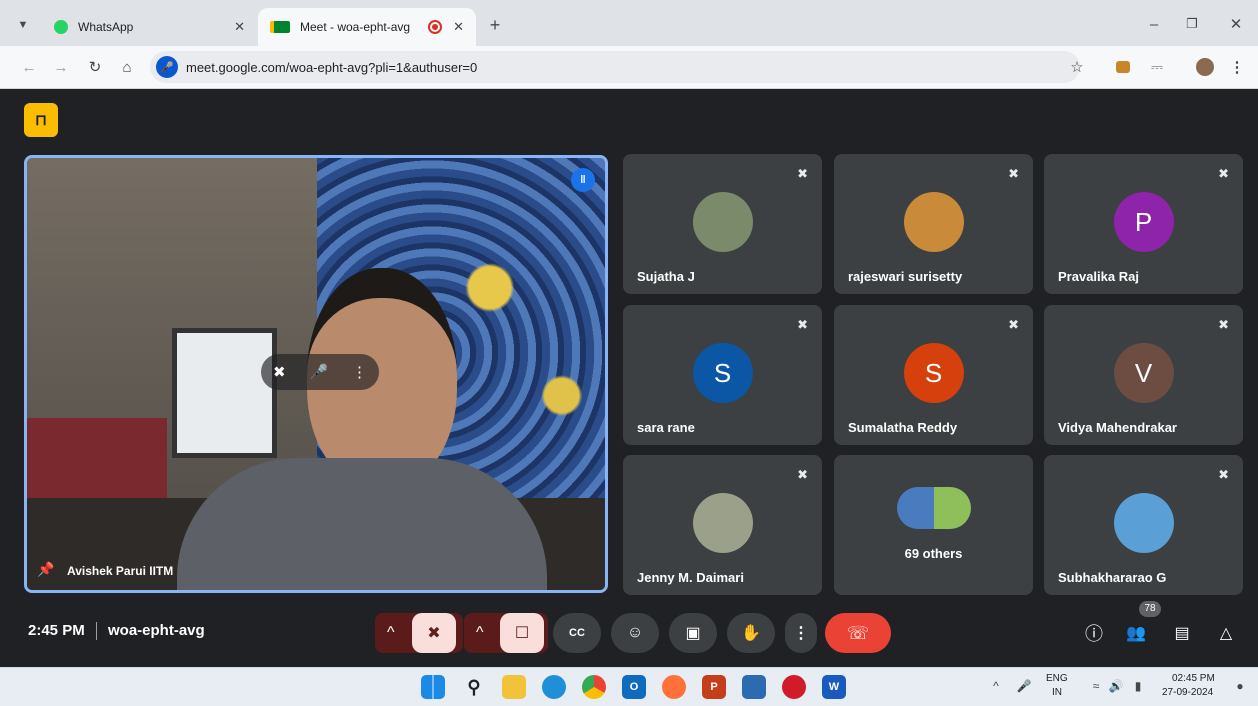  I want to click on participant-tile: rajeswari surisetty ✖, so click(933, 224).